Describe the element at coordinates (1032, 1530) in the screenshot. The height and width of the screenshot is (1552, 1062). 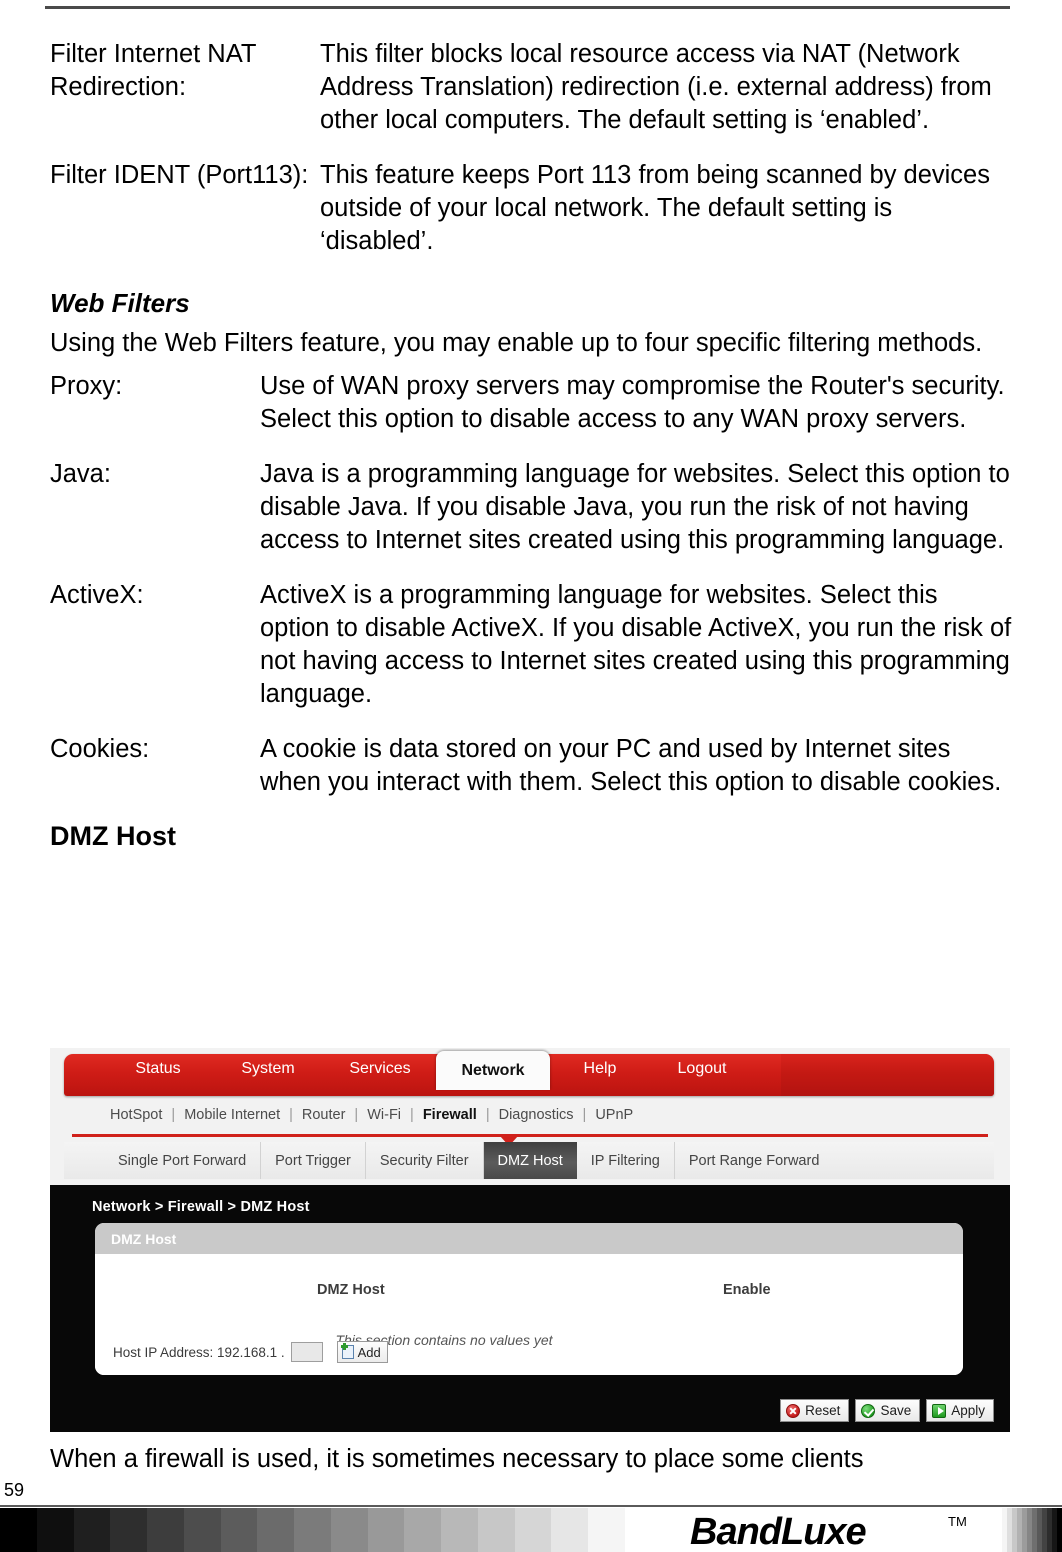
I see `grayscale-bar-right` at that location.